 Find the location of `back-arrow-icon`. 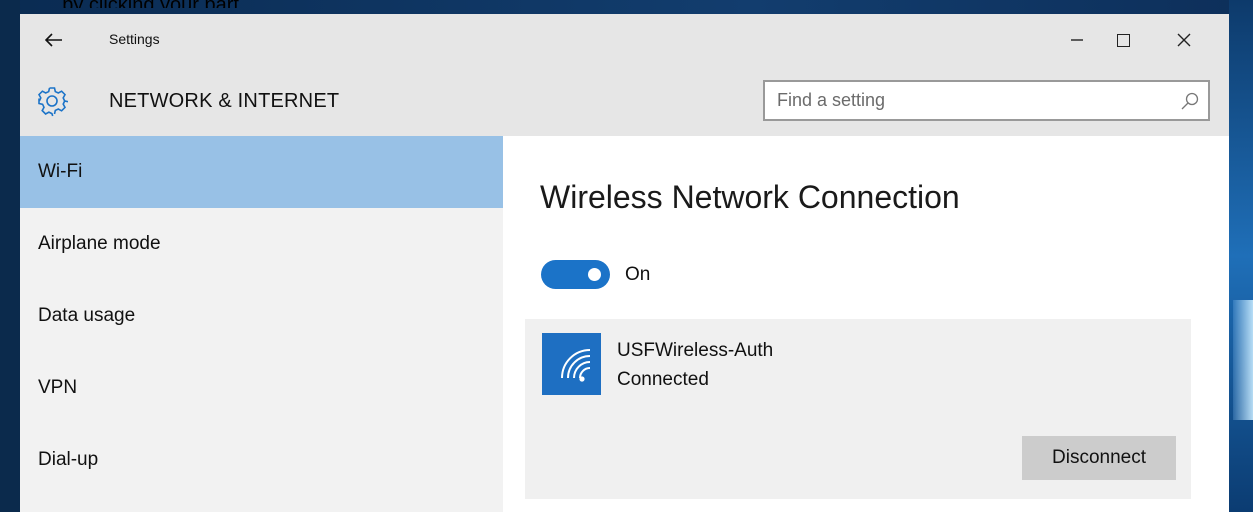

back-arrow-icon is located at coordinates (53, 40).